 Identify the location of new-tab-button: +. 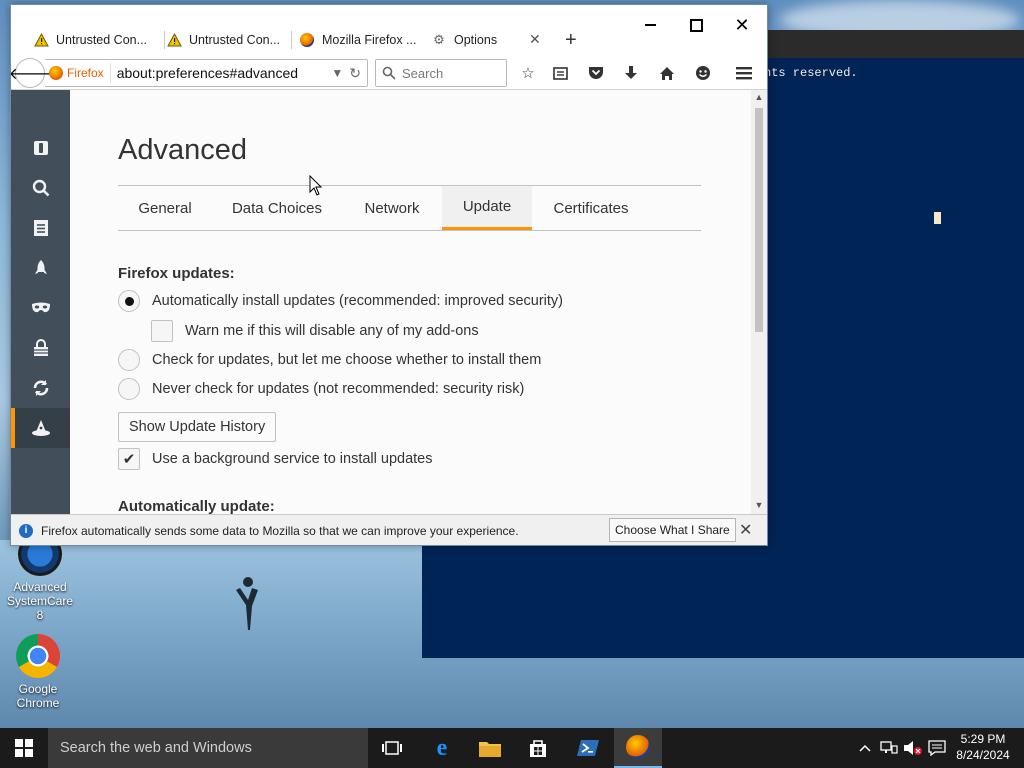
(575, 40).